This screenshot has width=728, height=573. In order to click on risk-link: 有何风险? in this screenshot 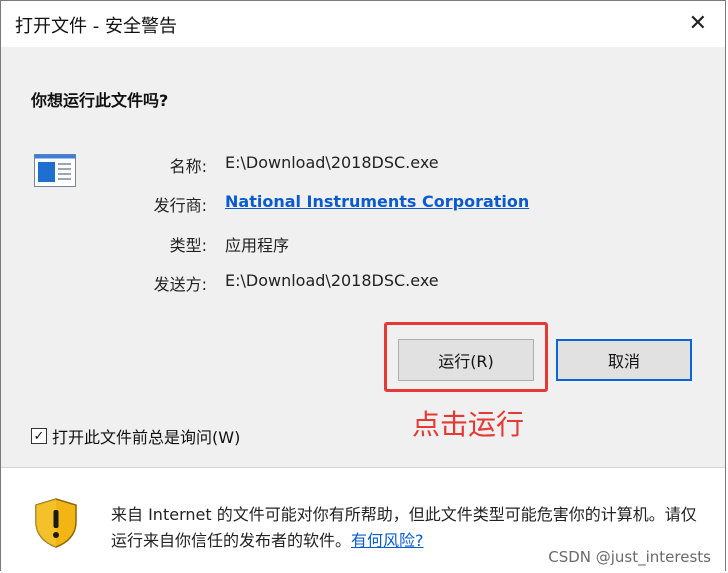, I will do `click(387, 540)`.